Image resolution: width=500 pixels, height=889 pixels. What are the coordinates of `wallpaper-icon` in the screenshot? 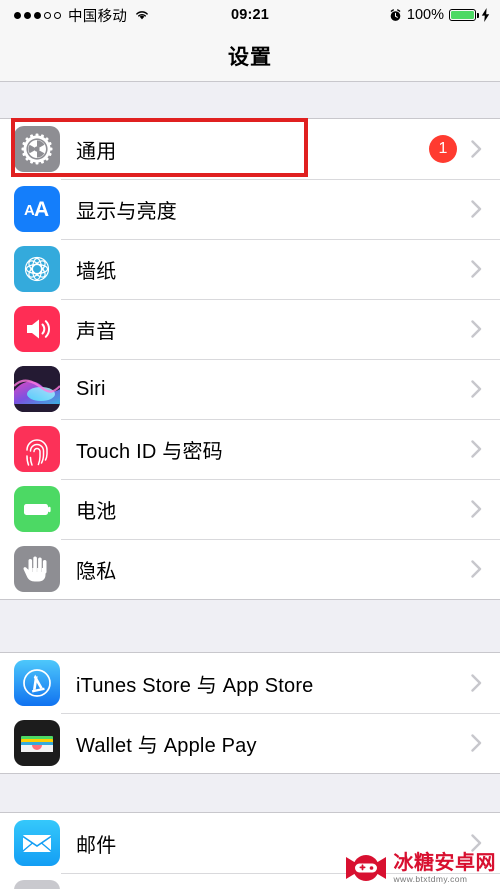 It's located at (37, 269).